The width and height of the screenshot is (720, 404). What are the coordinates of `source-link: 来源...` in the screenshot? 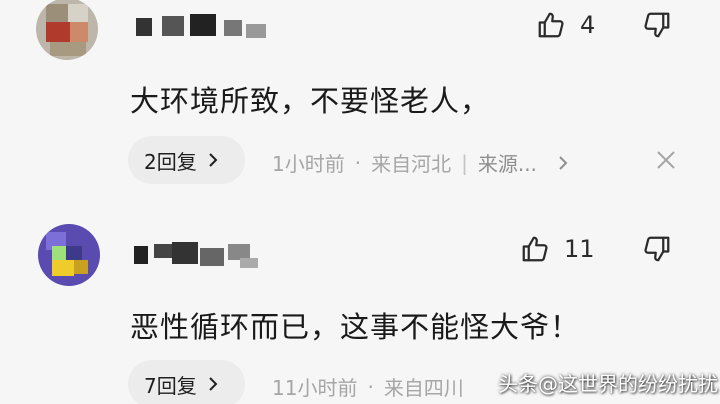 It's located at (507, 162).